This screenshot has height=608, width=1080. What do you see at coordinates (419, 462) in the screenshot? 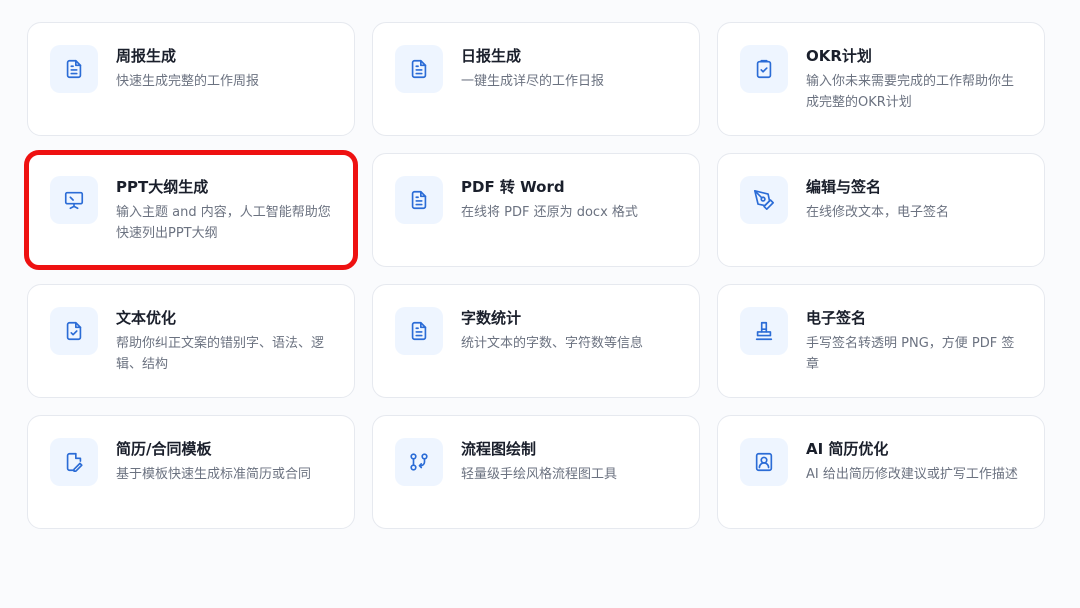
I see `flow-nodes-icon` at bounding box center [419, 462].